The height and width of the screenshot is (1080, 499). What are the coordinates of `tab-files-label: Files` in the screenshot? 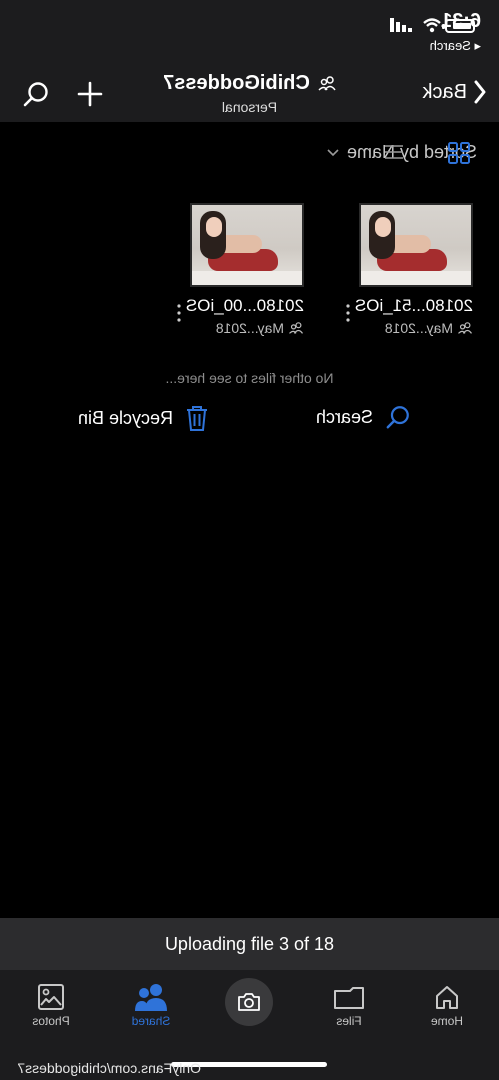 It's located at (349, 1021).